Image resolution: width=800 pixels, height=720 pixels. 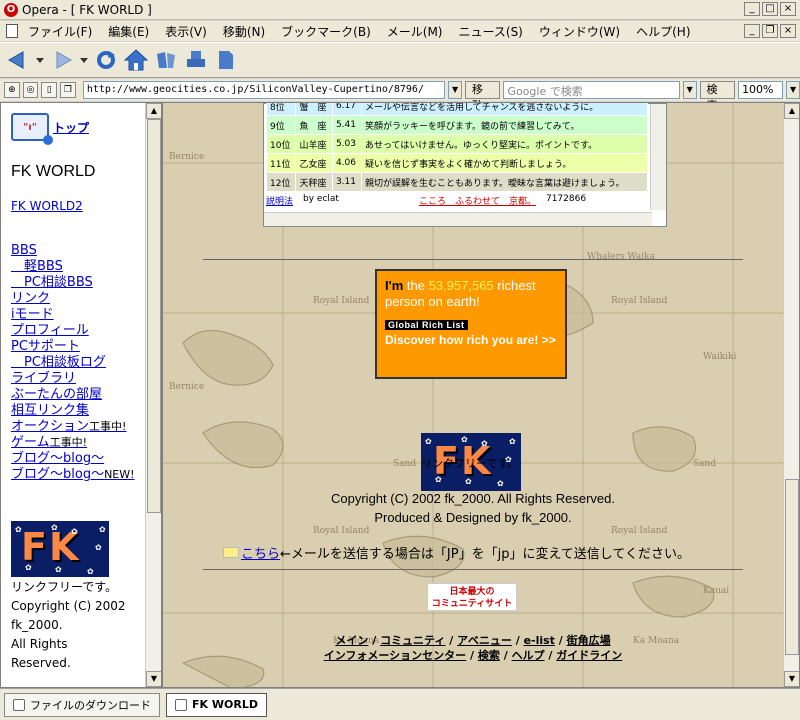 What do you see at coordinates (79, 475) in the screenshot?
I see `nav-link: ブログ～blog～NEW!` at bounding box center [79, 475].